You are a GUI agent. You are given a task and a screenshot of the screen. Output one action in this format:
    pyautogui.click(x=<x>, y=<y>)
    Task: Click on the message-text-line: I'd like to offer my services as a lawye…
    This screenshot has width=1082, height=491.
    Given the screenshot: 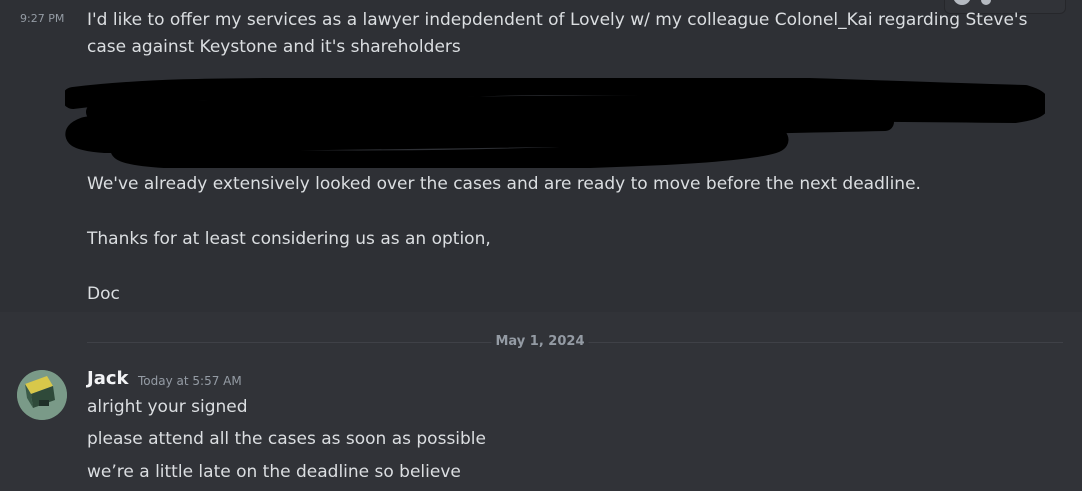 What is the action you would take?
    pyautogui.click(x=557, y=20)
    